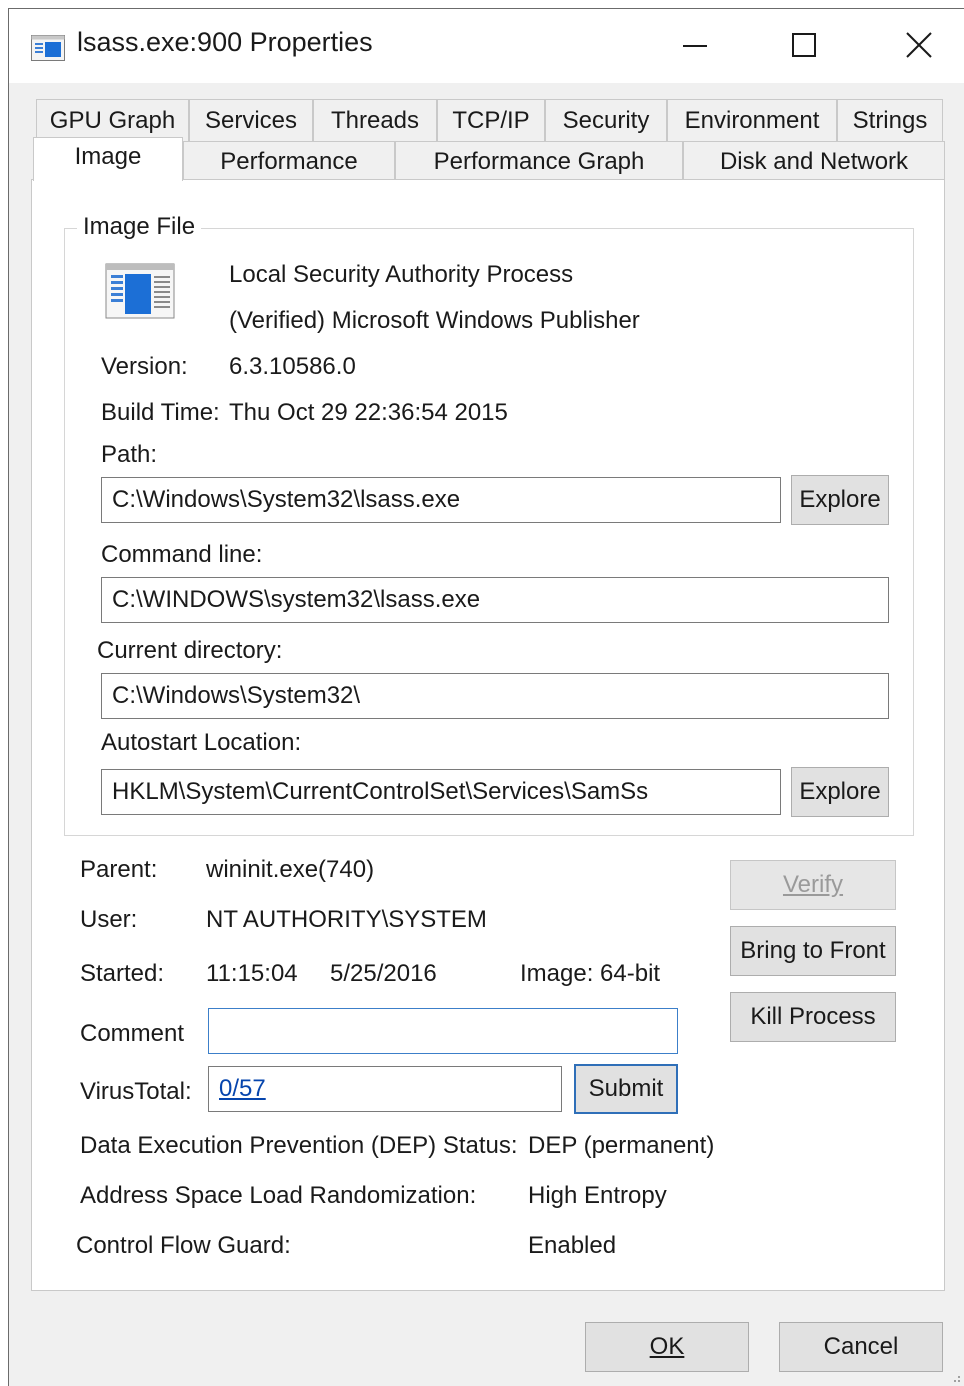  Describe the element at coordinates (621, 1145) in the screenshot. I see `dep-value: DEP (permanent)` at that location.